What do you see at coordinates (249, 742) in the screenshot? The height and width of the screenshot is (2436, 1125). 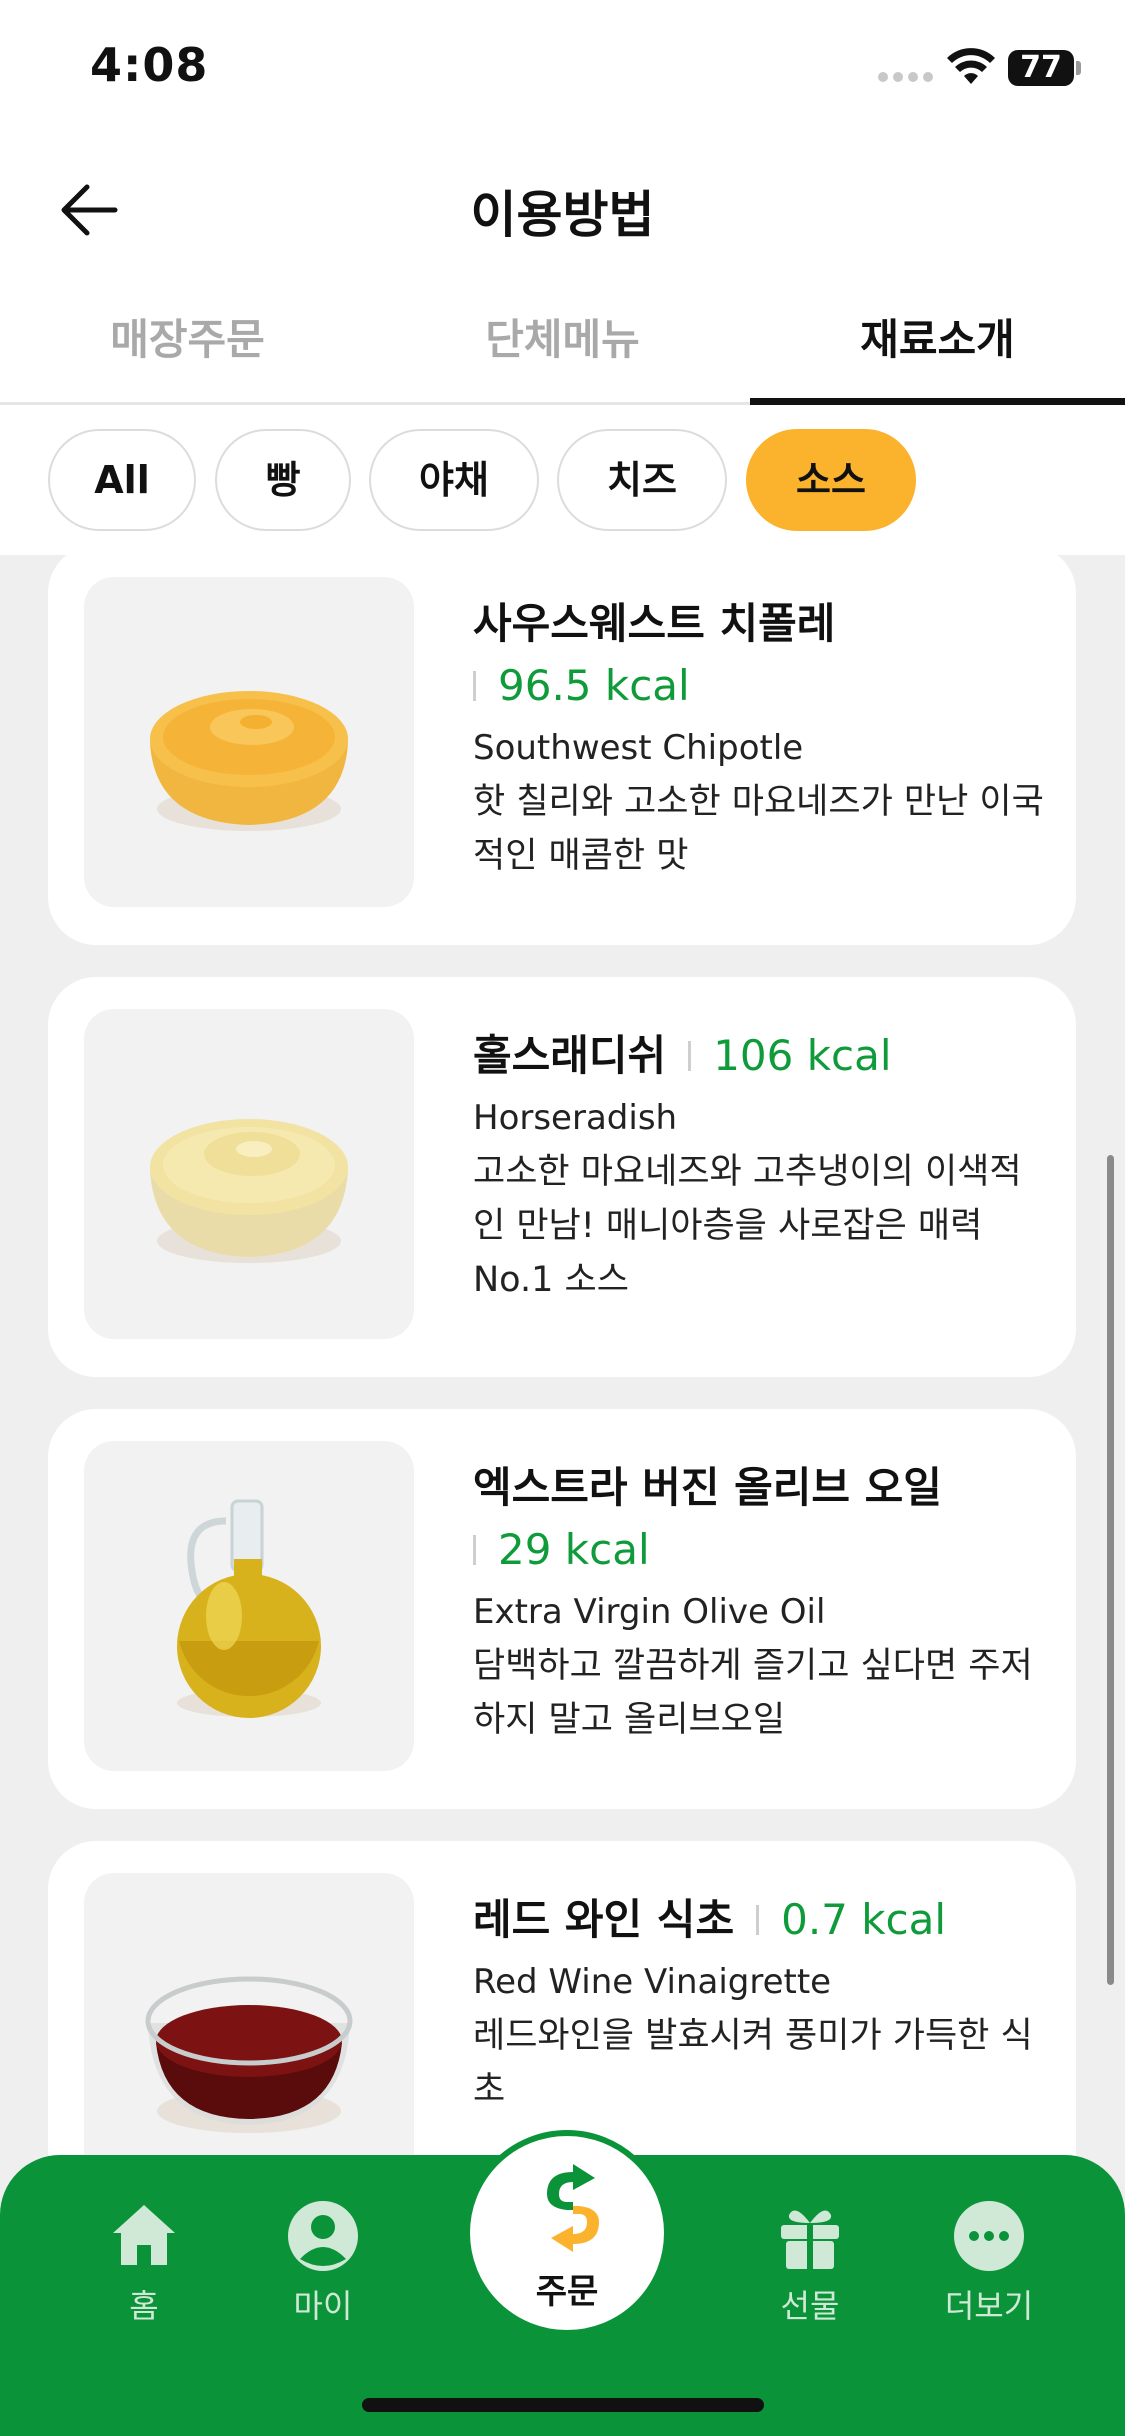 I see `chipotle-sauce-image` at bounding box center [249, 742].